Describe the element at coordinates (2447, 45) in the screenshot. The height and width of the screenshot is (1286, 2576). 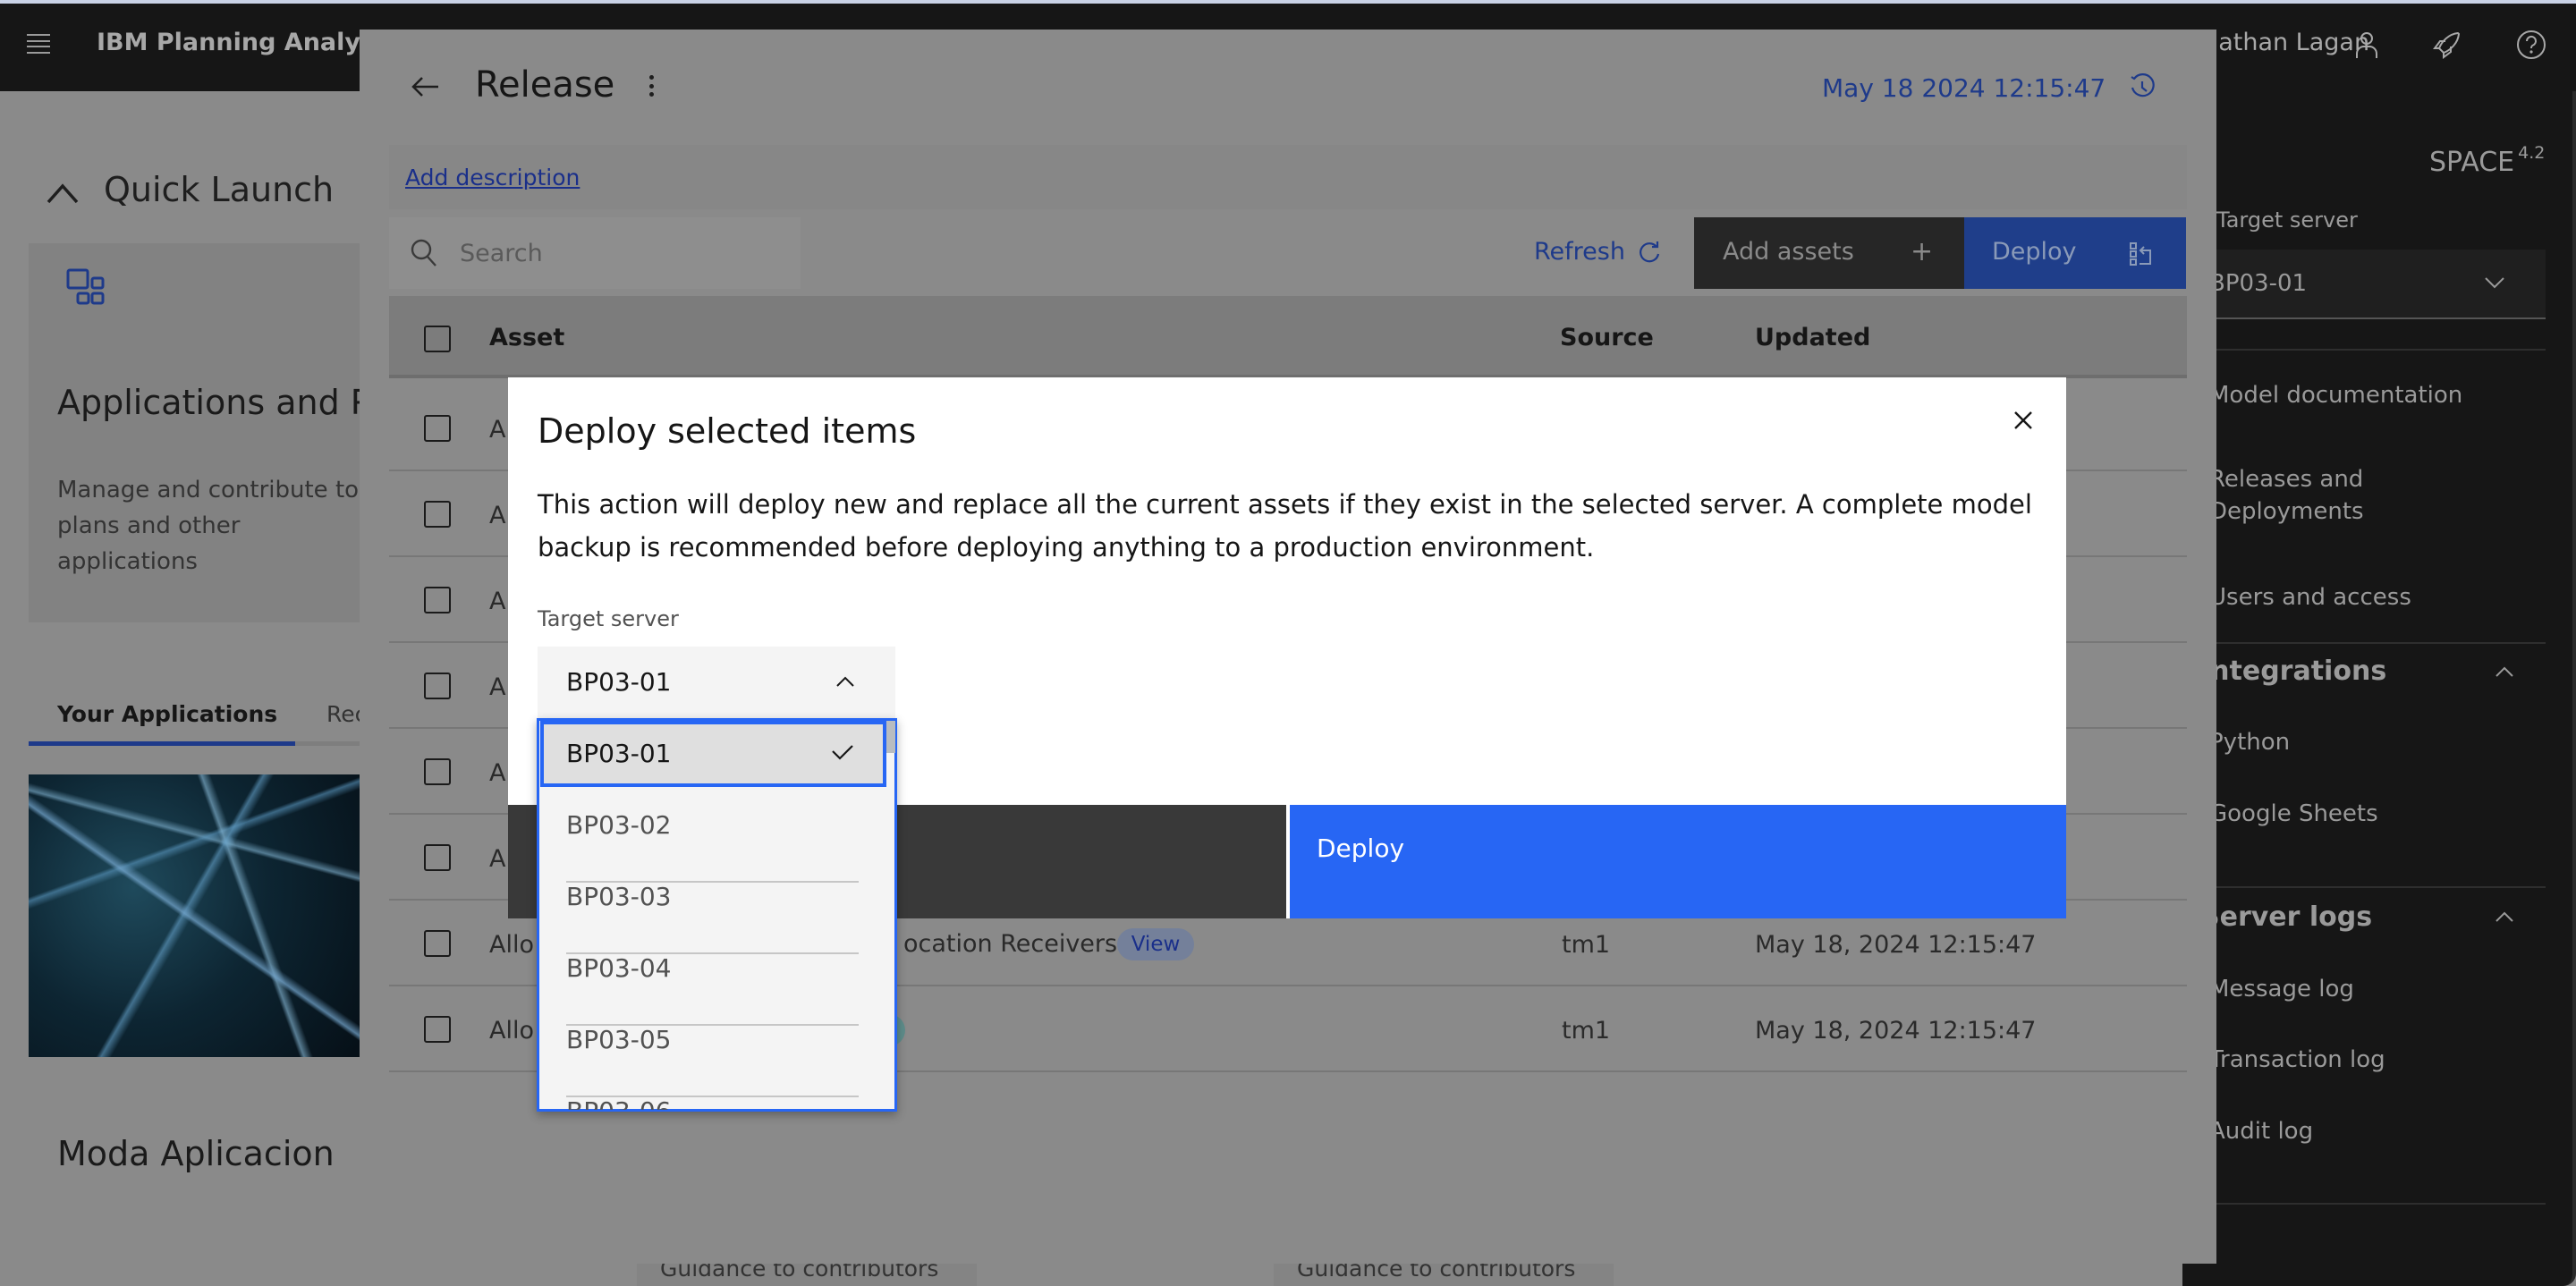
I see `rocket-icon` at that location.